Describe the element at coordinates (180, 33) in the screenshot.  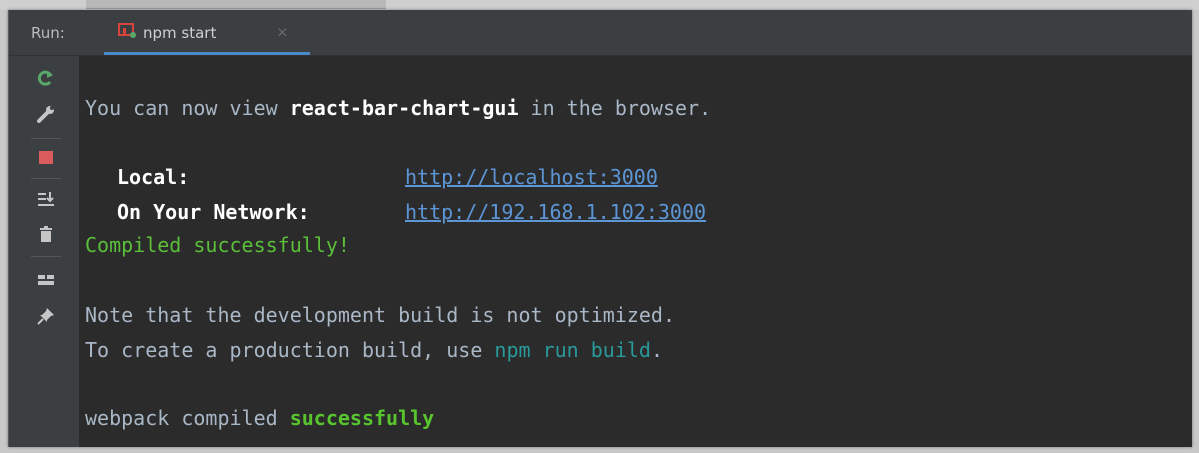
I see `tab-label: npm start` at that location.